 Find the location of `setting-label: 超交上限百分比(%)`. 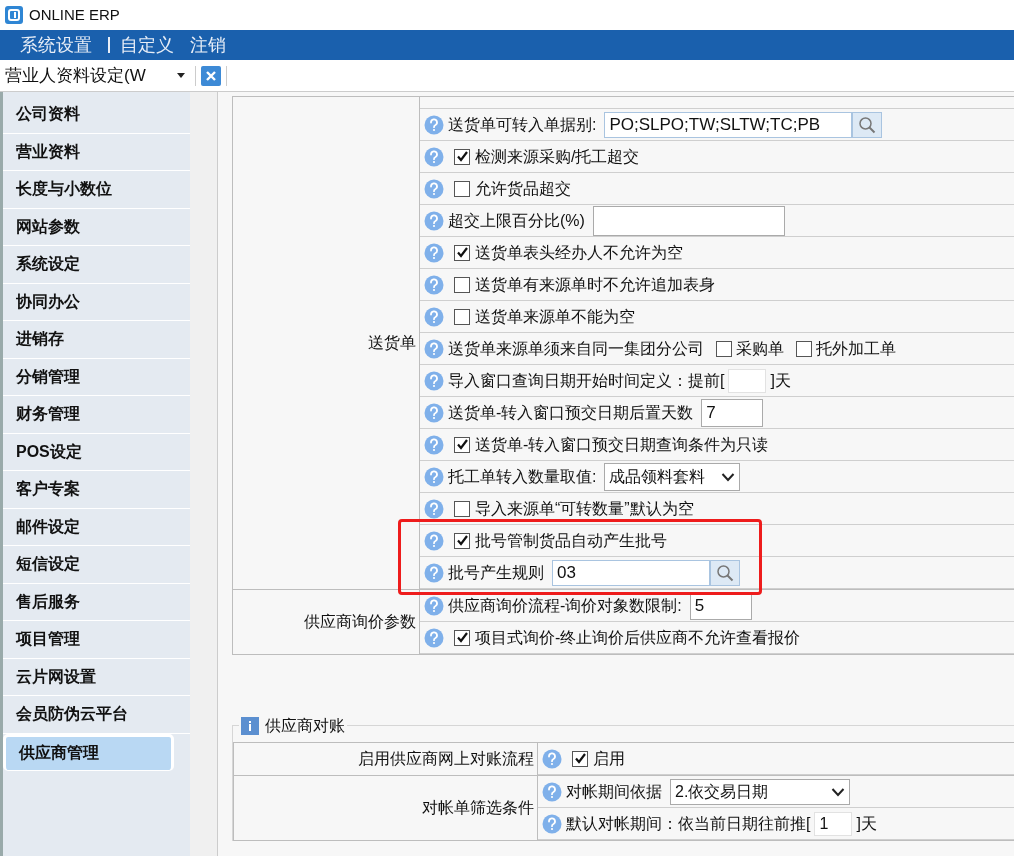

setting-label: 超交上限百分比(%) is located at coordinates (516, 220).